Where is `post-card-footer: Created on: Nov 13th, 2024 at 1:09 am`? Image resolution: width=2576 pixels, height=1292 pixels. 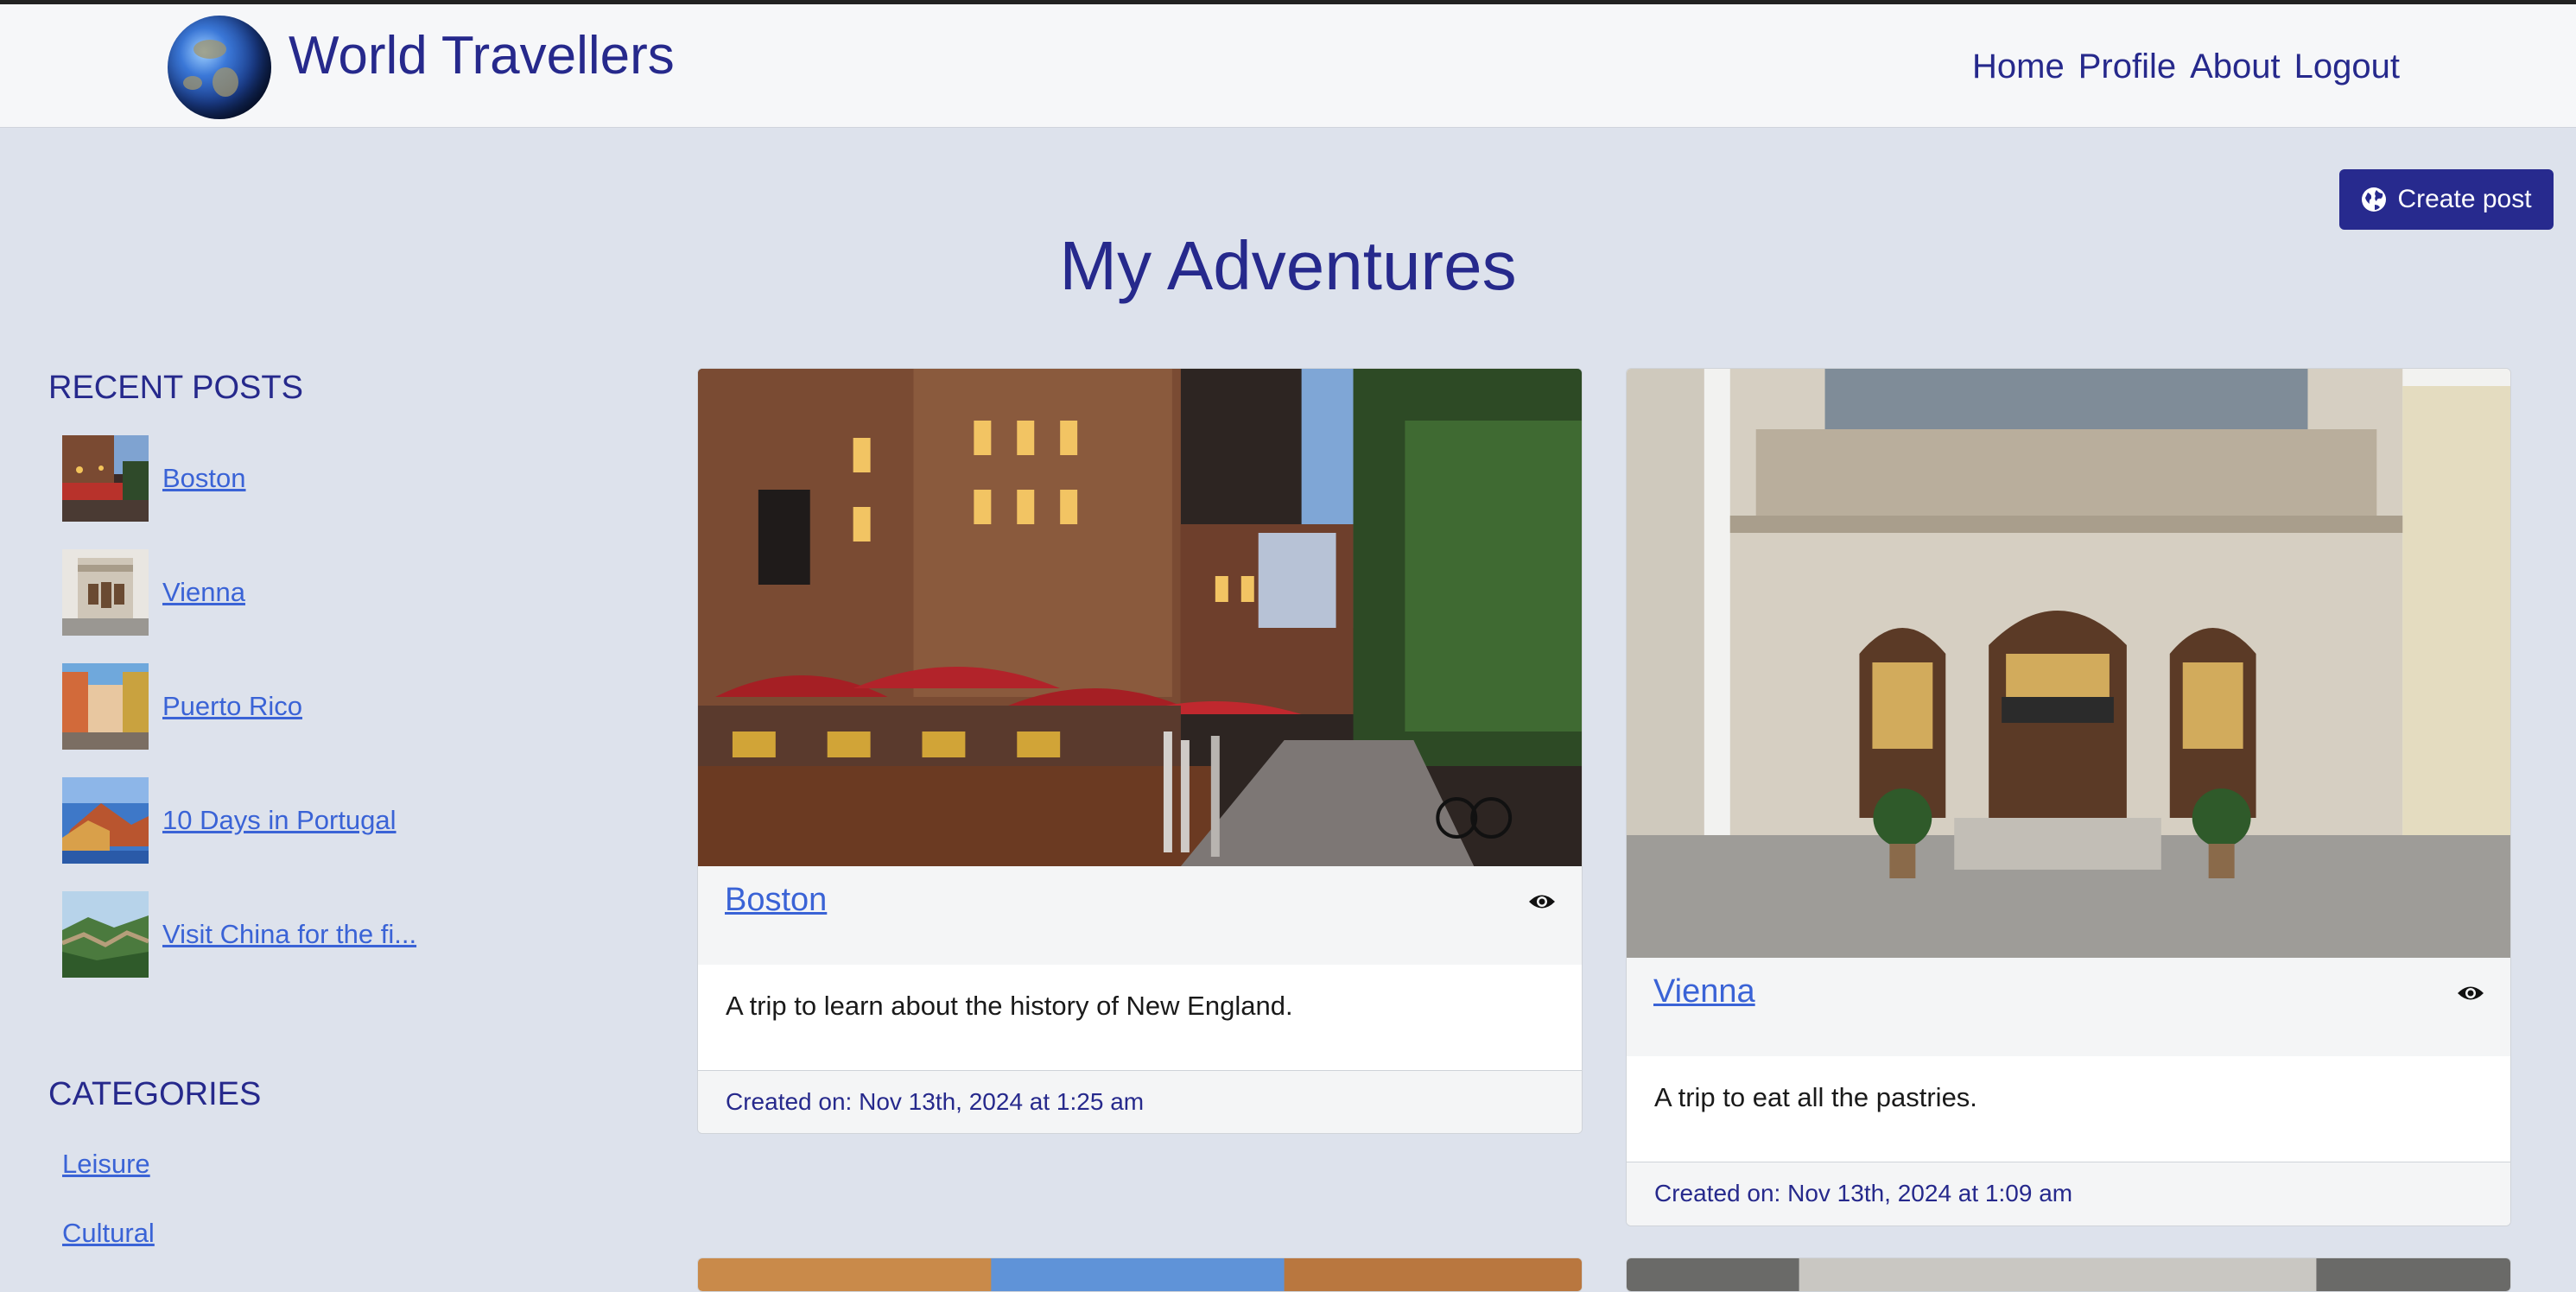 post-card-footer: Created on: Nov 13th, 2024 at 1:09 am is located at coordinates (2068, 1194).